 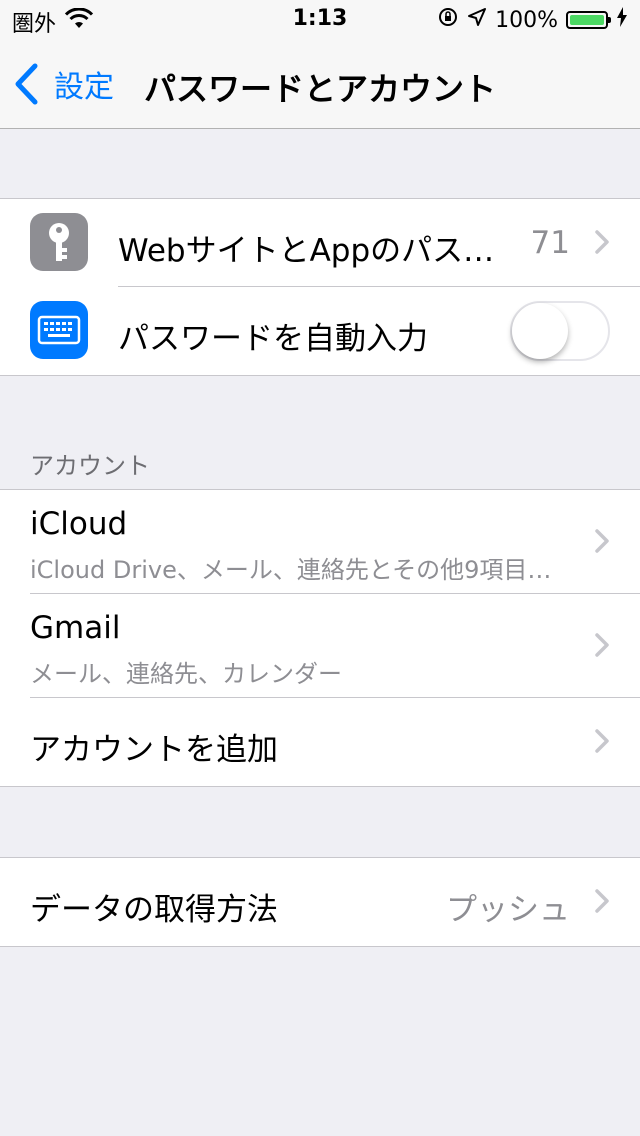 What do you see at coordinates (320, 646) in the screenshot?
I see `account-row-gmail: Gmail メール、連絡先、カレンダー` at bounding box center [320, 646].